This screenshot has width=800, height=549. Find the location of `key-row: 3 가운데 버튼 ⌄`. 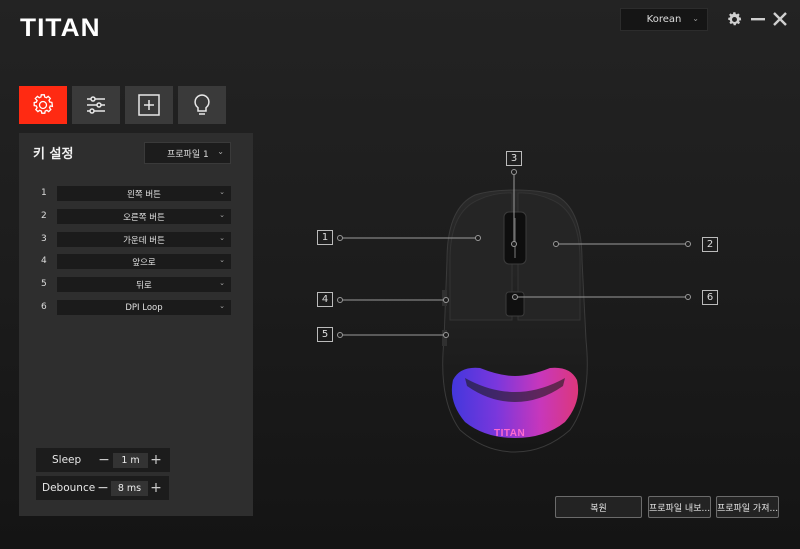

key-row: 3 가운데 버튼 ⌄ is located at coordinates (136, 239).